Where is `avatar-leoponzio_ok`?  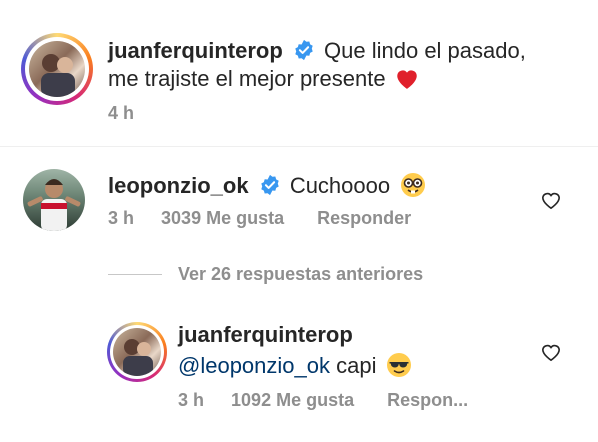
avatar-leoponzio_ok is located at coordinates (54, 200).